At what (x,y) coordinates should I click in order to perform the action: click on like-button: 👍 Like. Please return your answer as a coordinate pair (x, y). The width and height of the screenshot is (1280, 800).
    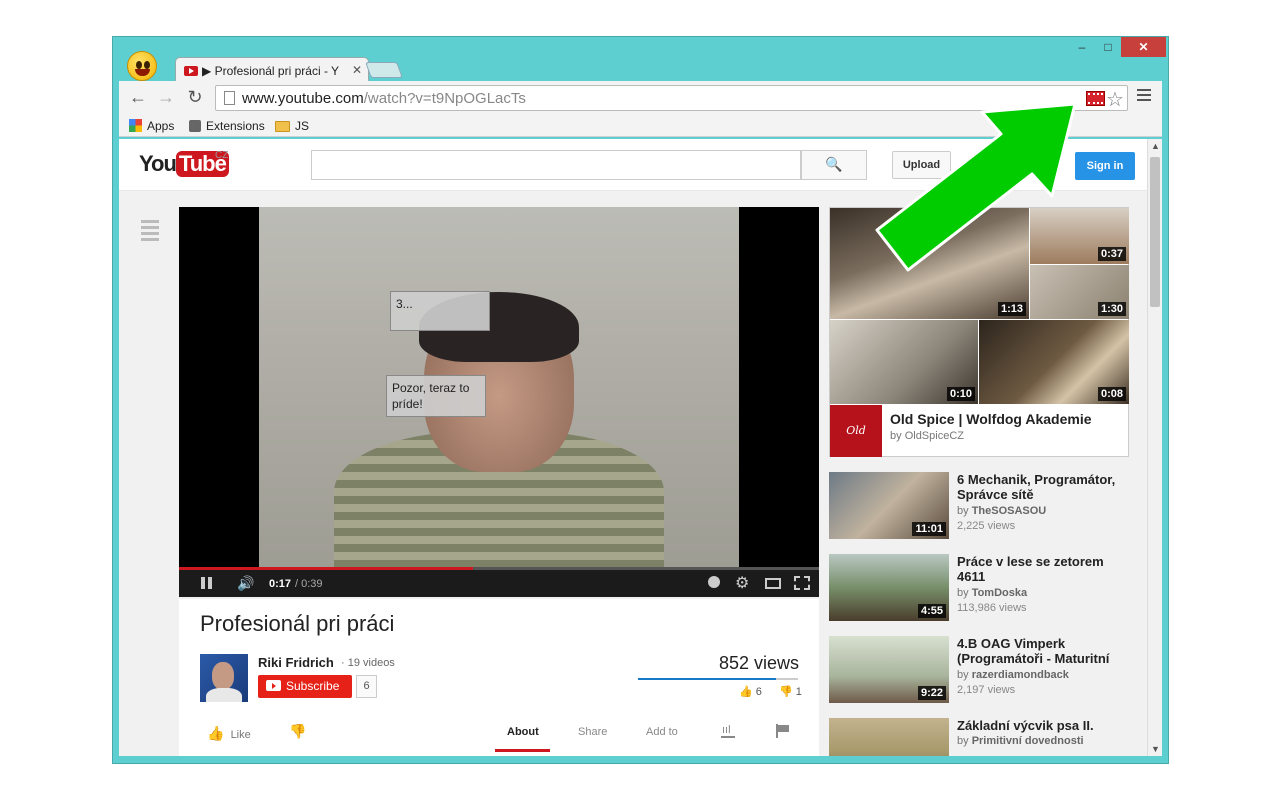
    Looking at the image, I should click on (229, 733).